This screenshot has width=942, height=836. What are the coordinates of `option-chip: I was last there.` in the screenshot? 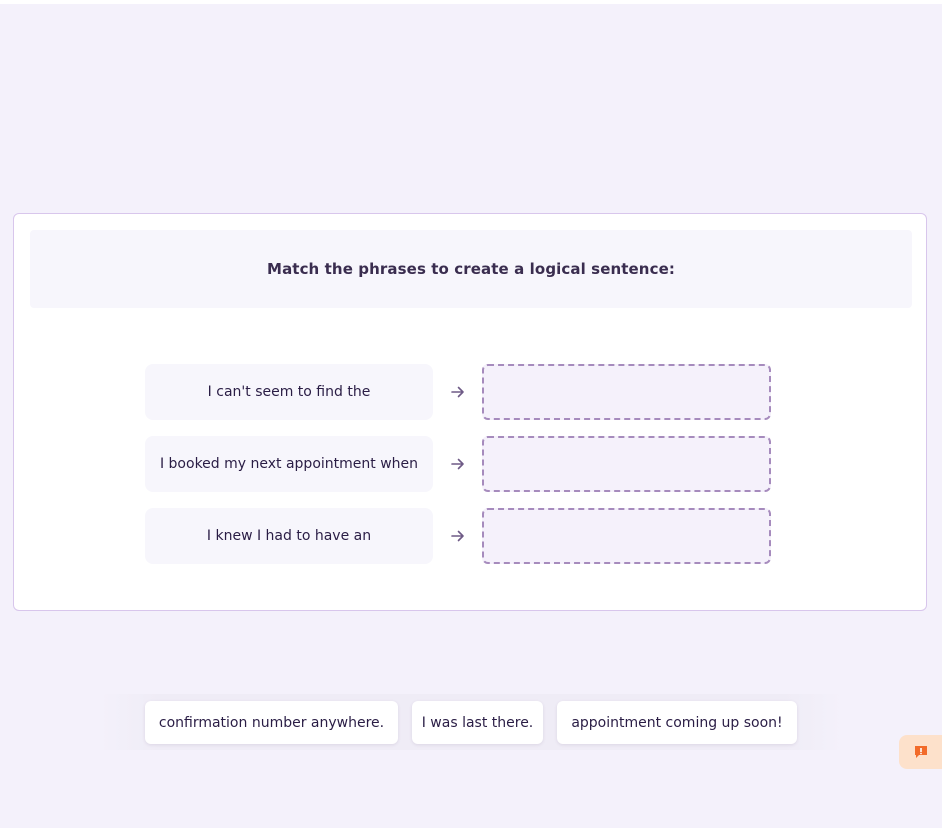 It's located at (477, 722).